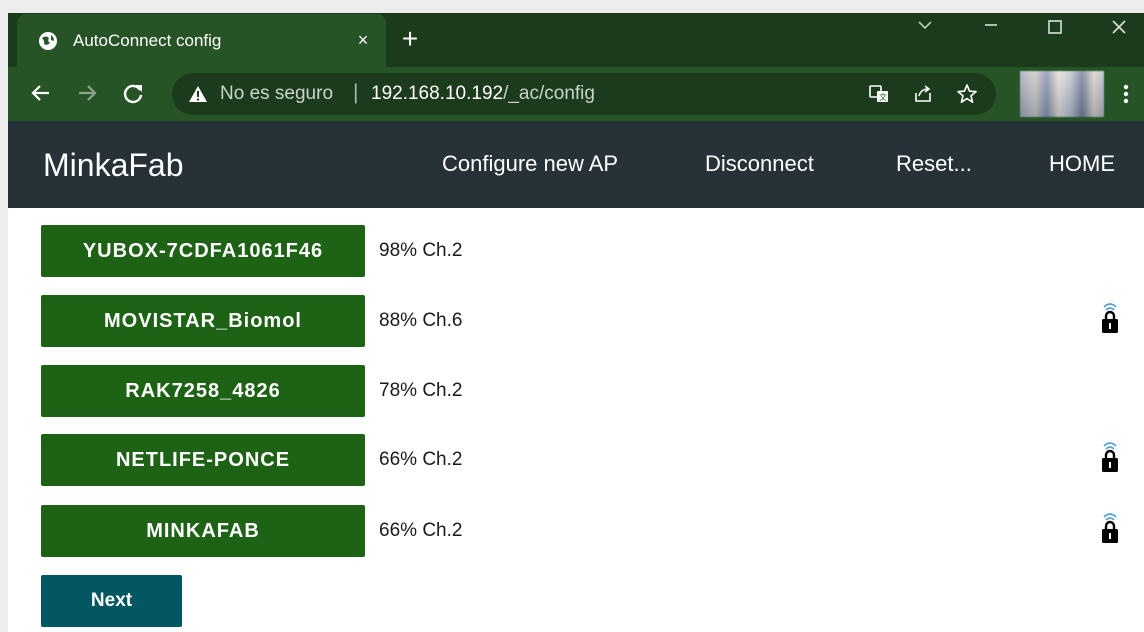 This screenshot has width=1144, height=632. What do you see at coordinates (398, 320) in the screenshot?
I see `signal-strength: 88%` at bounding box center [398, 320].